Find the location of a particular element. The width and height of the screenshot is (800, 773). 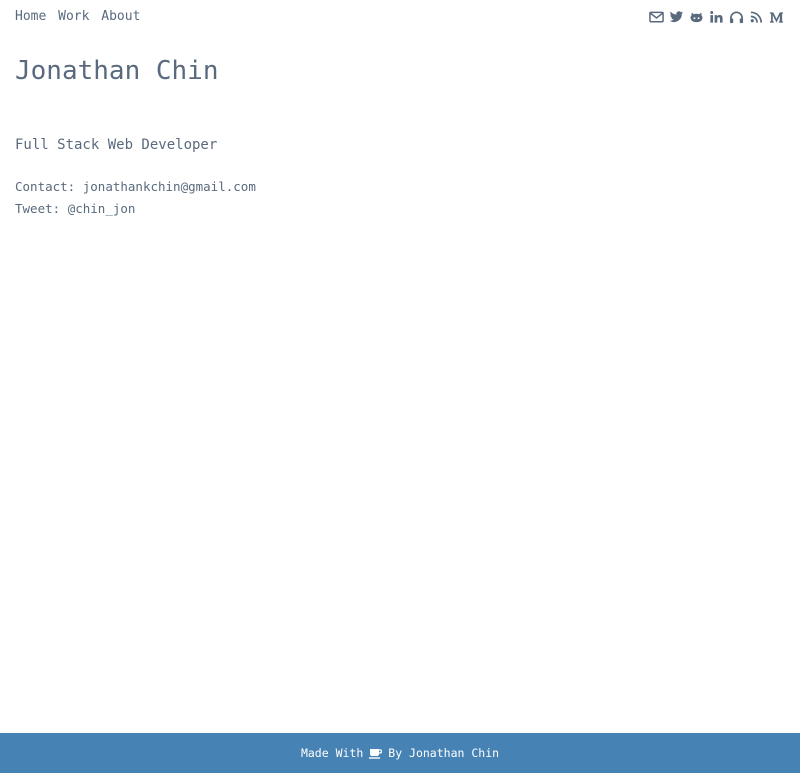

nav-link-home: Home is located at coordinates (30, 16).